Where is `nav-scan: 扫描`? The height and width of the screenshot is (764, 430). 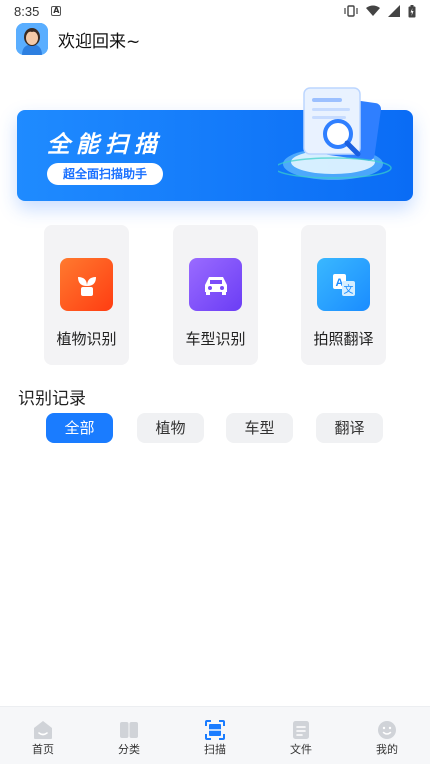
nav-scan: 扫描 is located at coordinates (215, 735).